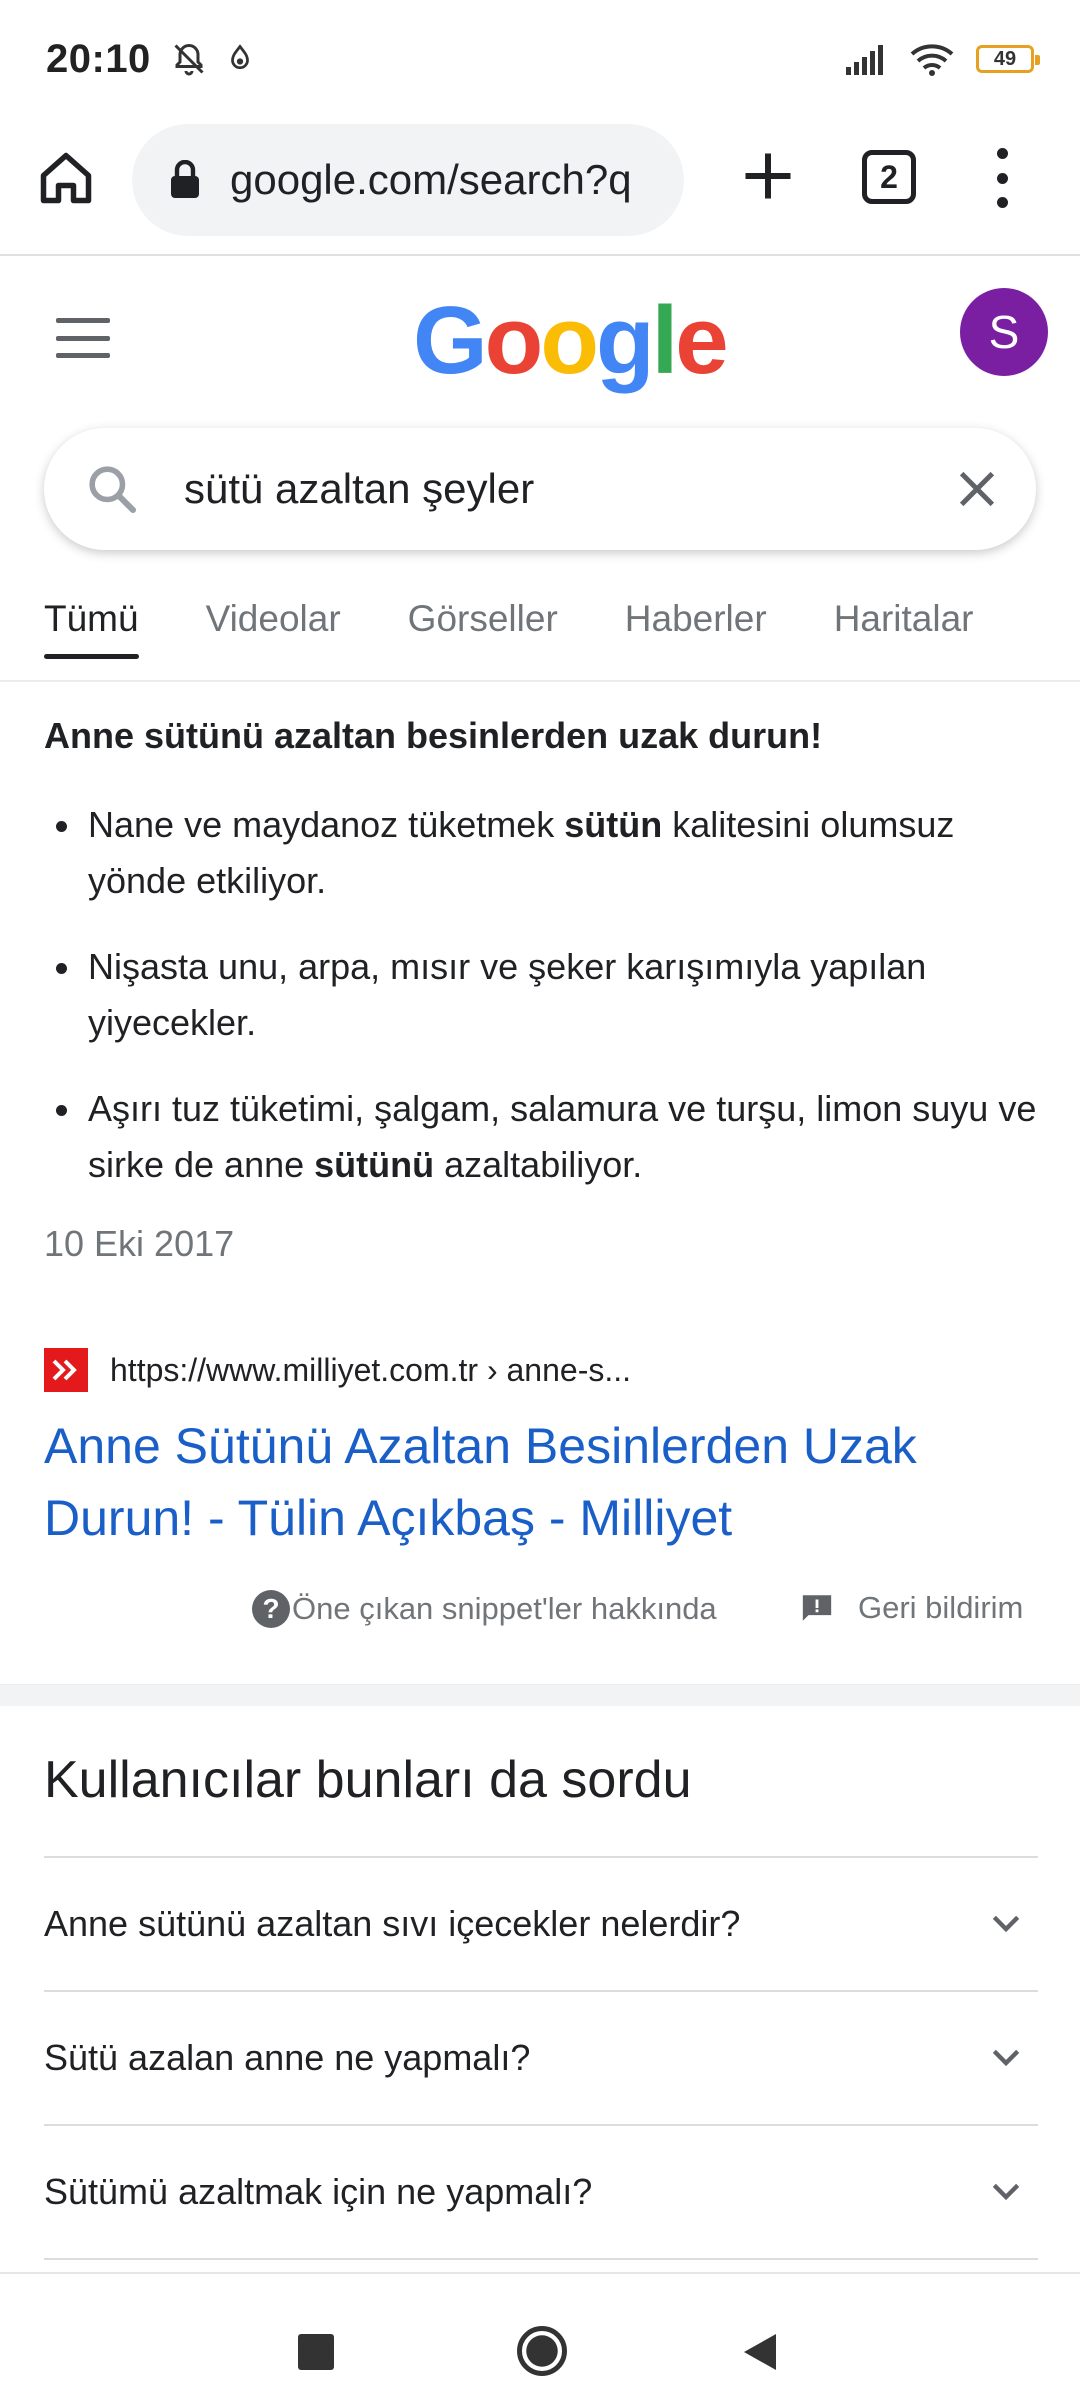 This screenshot has height=2400, width=1080. What do you see at coordinates (185, 179) in the screenshot?
I see `lock-icon` at bounding box center [185, 179].